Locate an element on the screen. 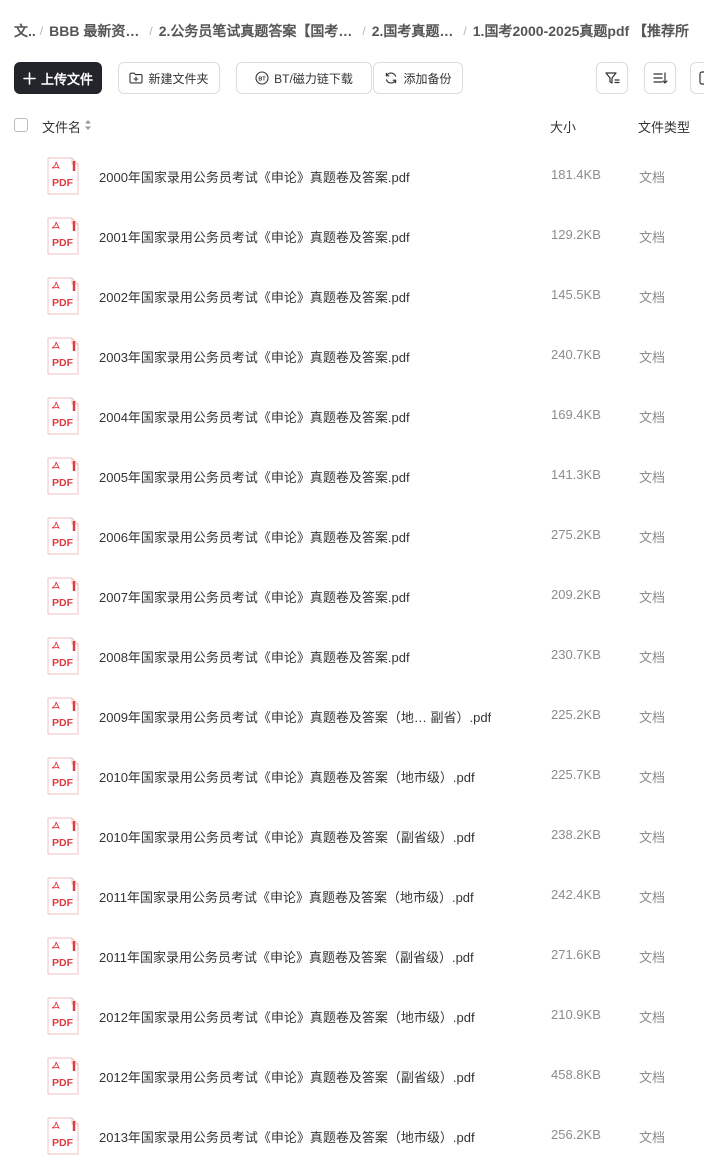 The height and width of the screenshot is (1170, 704). add-backup-button: 添加备份 is located at coordinates (418, 78).